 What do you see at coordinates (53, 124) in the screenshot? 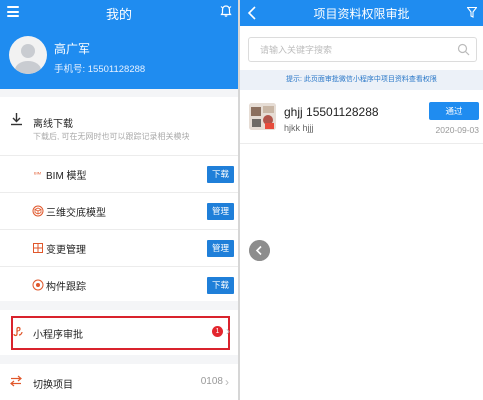
I see `offline-download-title: 离线下载` at bounding box center [53, 124].